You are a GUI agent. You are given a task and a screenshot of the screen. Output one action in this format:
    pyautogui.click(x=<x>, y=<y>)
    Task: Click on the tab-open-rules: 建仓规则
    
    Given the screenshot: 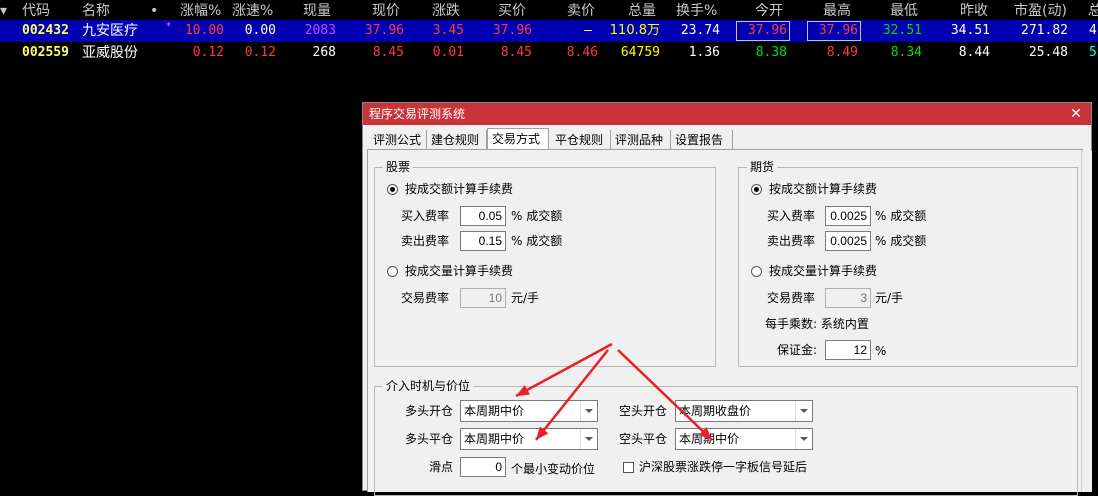 What is the action you would take?
    pyautogui.click(x=457, y=140)
    